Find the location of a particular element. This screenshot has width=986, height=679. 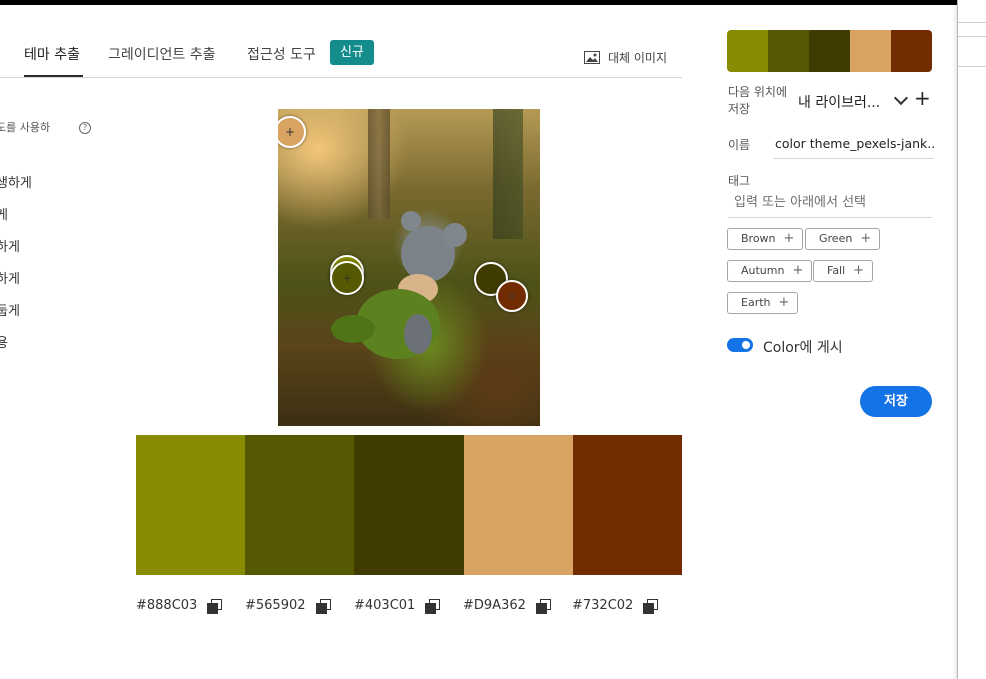

tag-chip: Fall + is located at coordinates (843, 271).